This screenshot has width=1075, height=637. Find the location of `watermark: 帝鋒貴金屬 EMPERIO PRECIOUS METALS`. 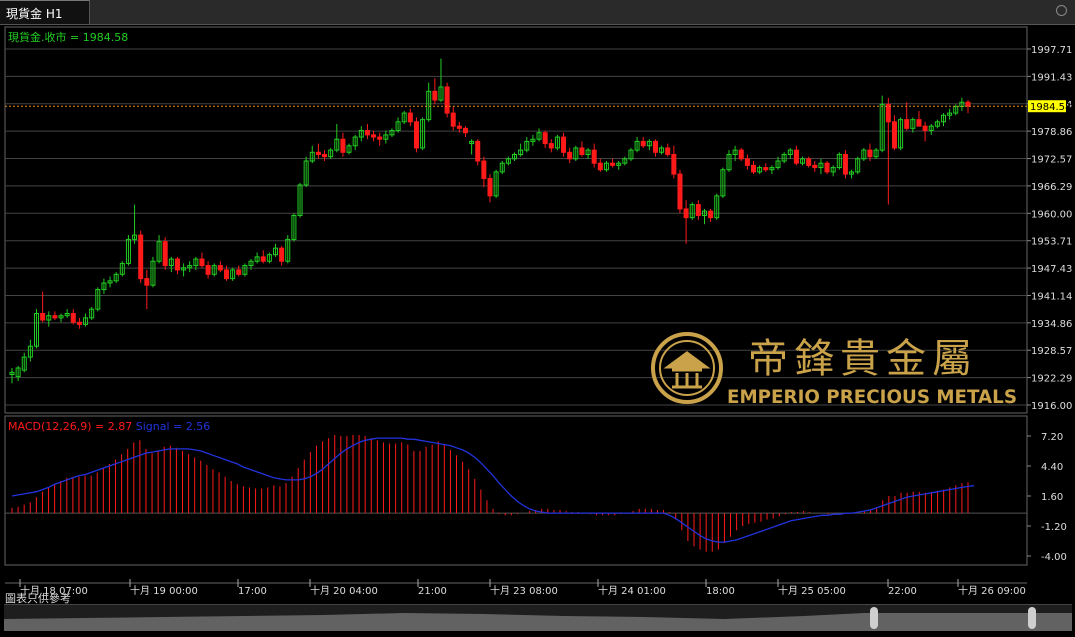

watermark: 帝鋒貴金屬 EMPERIO PRECIOUS METALS is located at coordinates (834, 370).